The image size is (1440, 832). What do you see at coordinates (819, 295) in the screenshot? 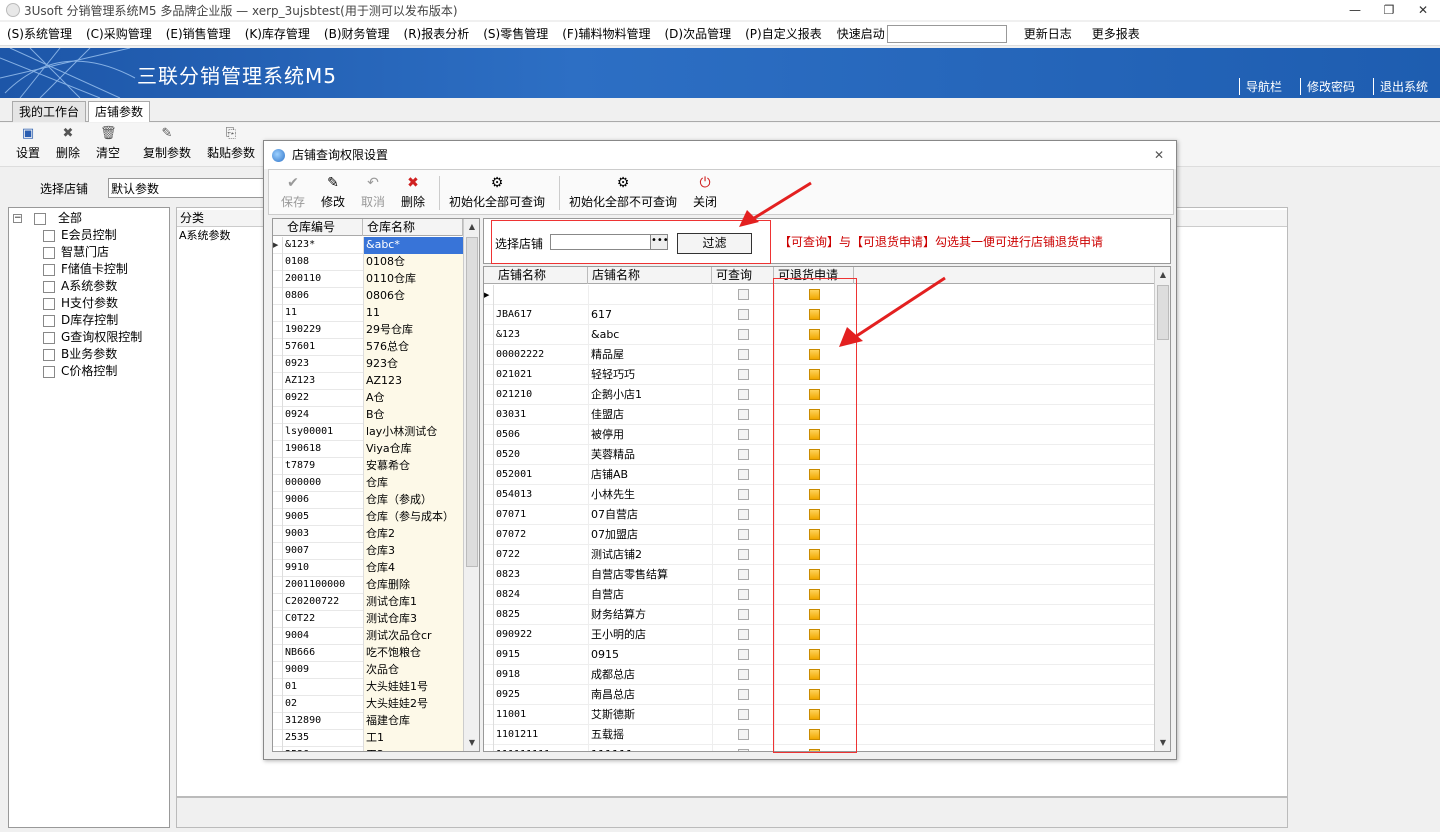
I see `store-row: ▶` at bounding box center [819, 295].